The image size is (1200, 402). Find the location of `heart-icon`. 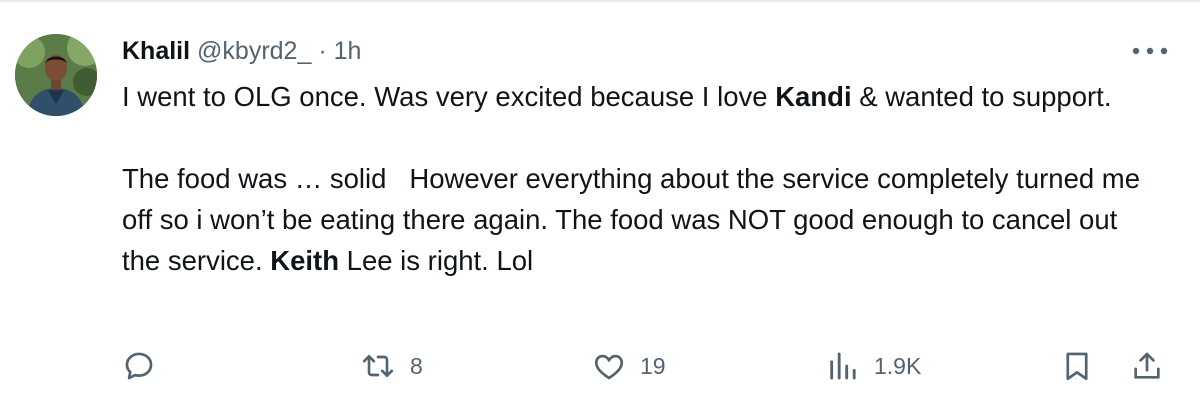

heart-icon is located at coordinates (609, 367).